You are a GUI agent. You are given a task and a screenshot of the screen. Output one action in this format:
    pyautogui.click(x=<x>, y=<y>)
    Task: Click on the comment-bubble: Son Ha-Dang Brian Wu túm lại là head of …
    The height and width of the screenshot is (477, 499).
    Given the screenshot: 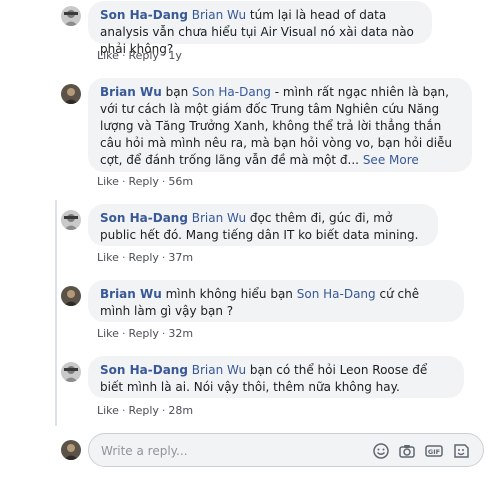 What is the action you would take?
    pyautogui.click(x=260, y=28)
    